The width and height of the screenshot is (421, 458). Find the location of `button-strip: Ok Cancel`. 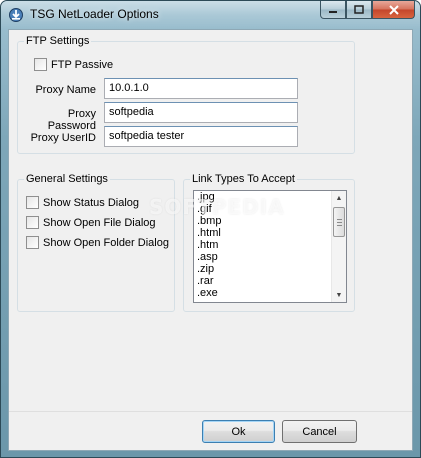

button-strip: Ok Cancel is located at coordinates (210, 430).